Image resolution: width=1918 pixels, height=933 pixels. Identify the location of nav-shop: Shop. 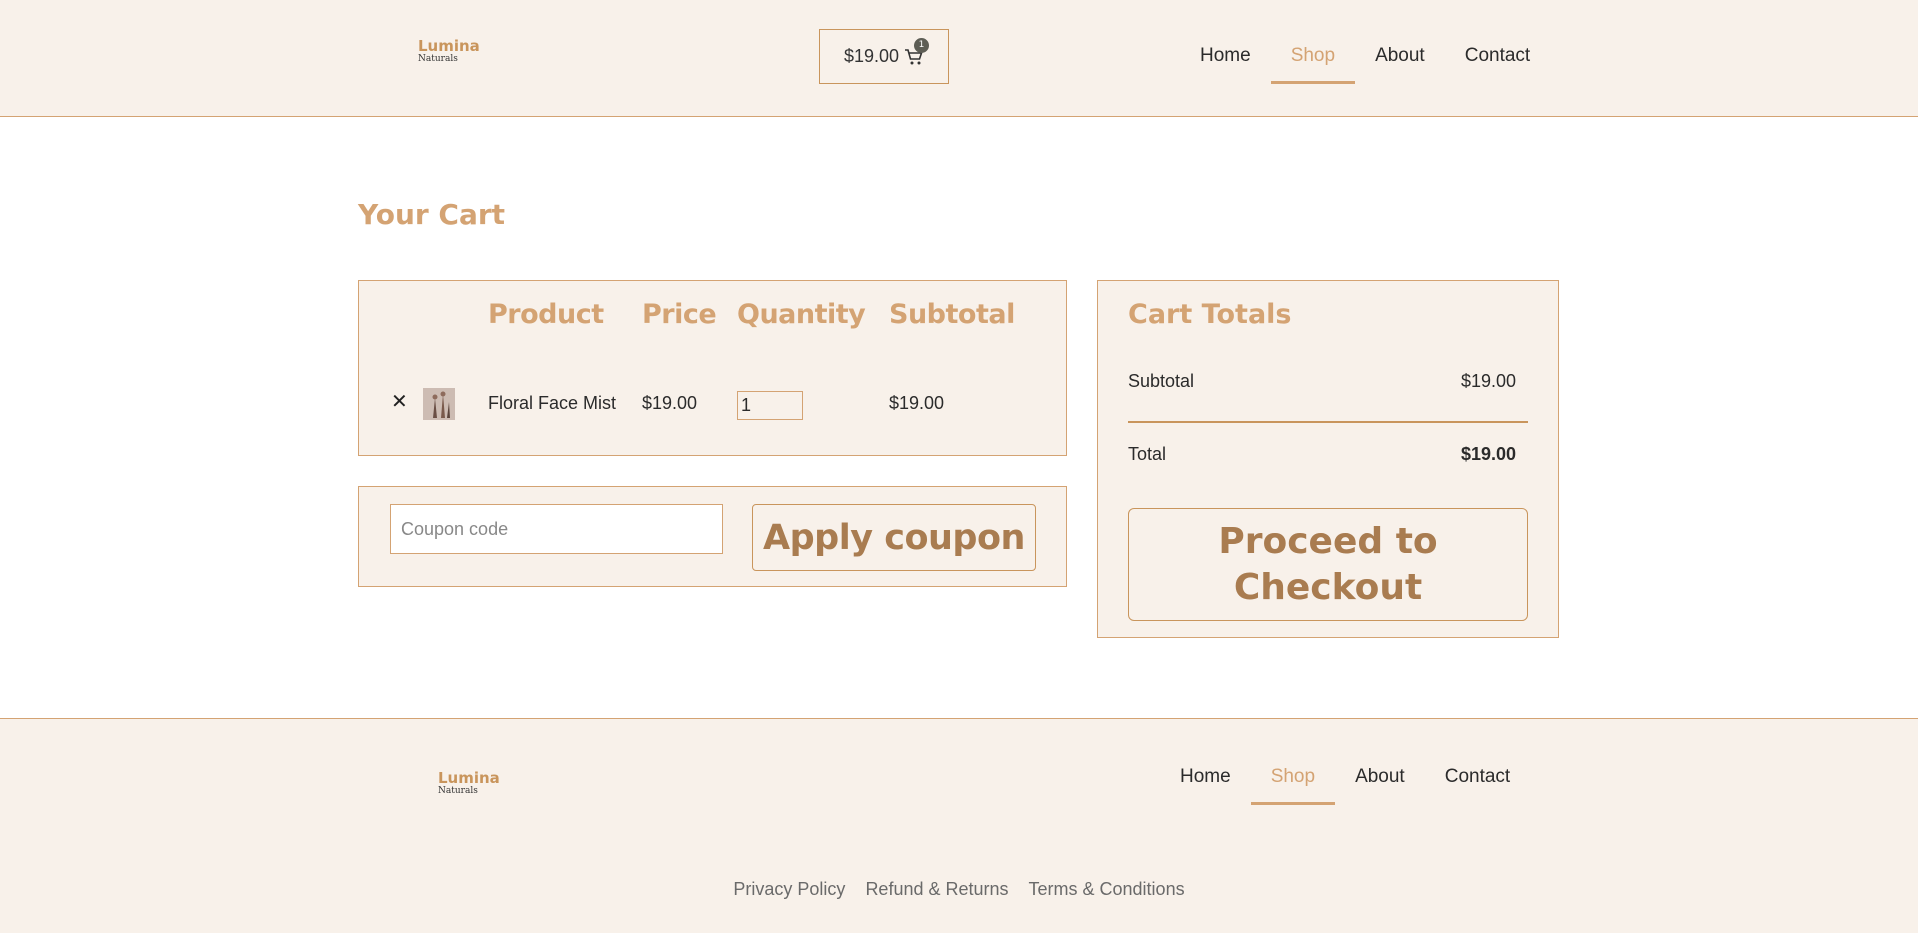
(1313, 56).